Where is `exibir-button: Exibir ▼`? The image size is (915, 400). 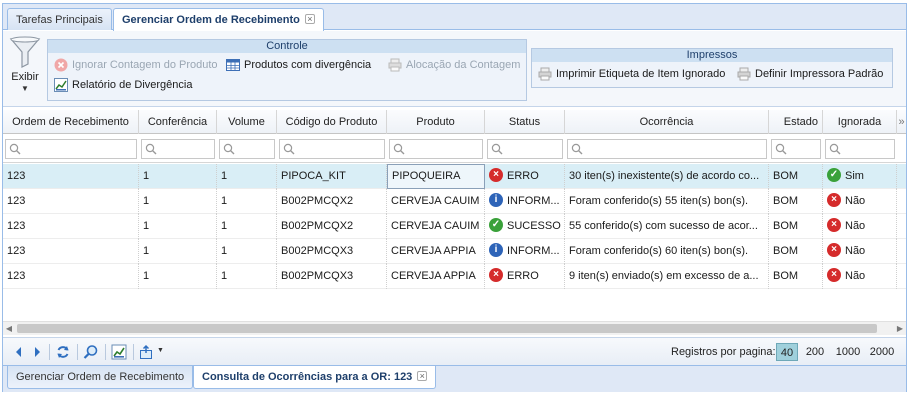 exibir-button: Exibir ▼ is located at coordinates (25, 68).